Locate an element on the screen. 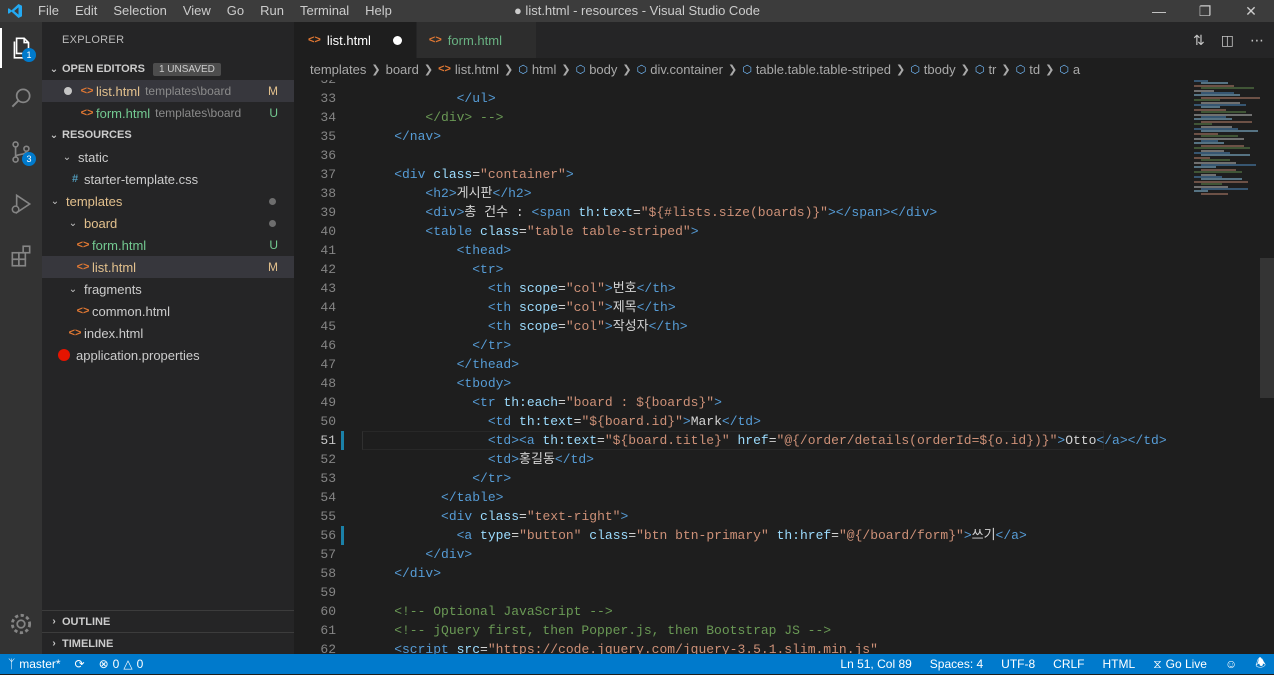 The width and height of the screenshot is (1274, 675). manage-activity-button is located at coordinates (21, 624).